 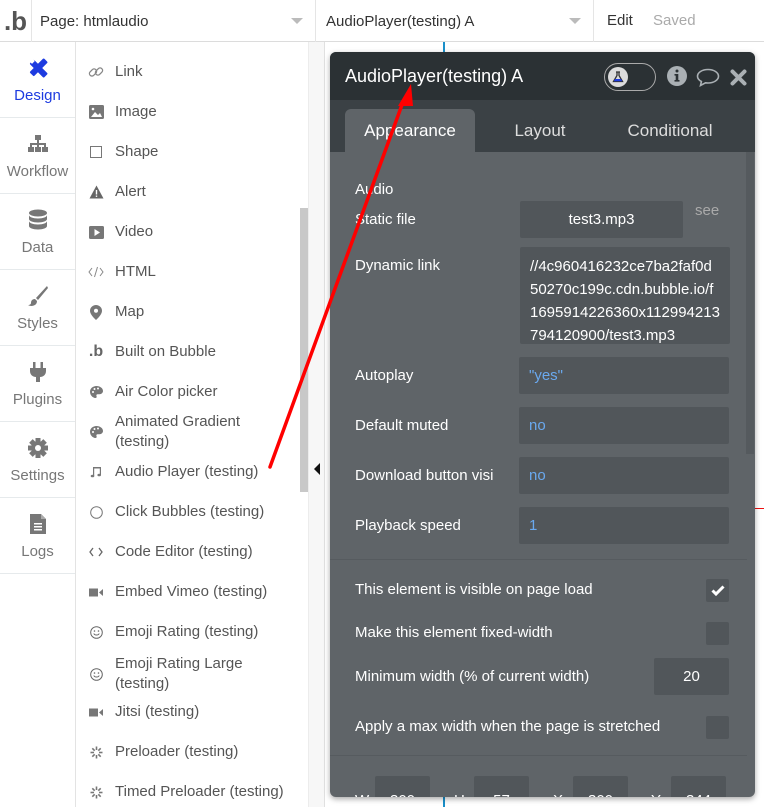 What do you see at coordinates (600, 786) in the screenshot?
I see `x-input: 300` at bounding box center [600, 786].